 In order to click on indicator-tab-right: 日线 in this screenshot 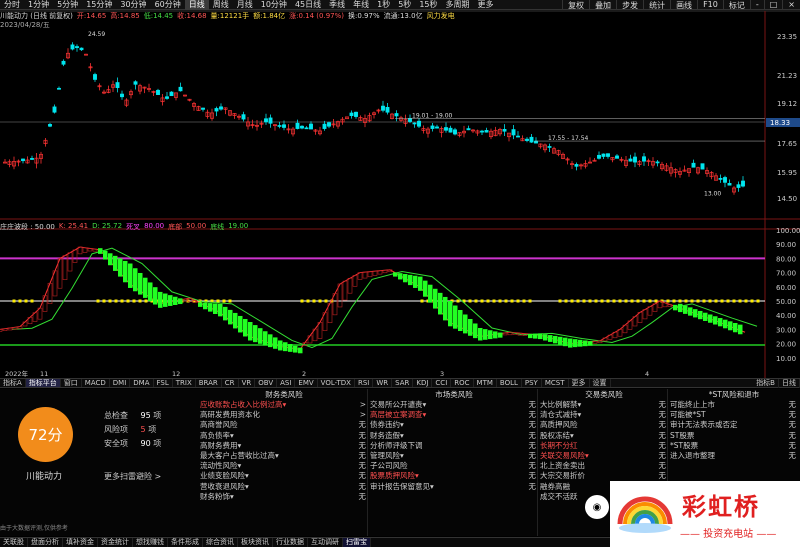, I will do `click(789, 383)`.